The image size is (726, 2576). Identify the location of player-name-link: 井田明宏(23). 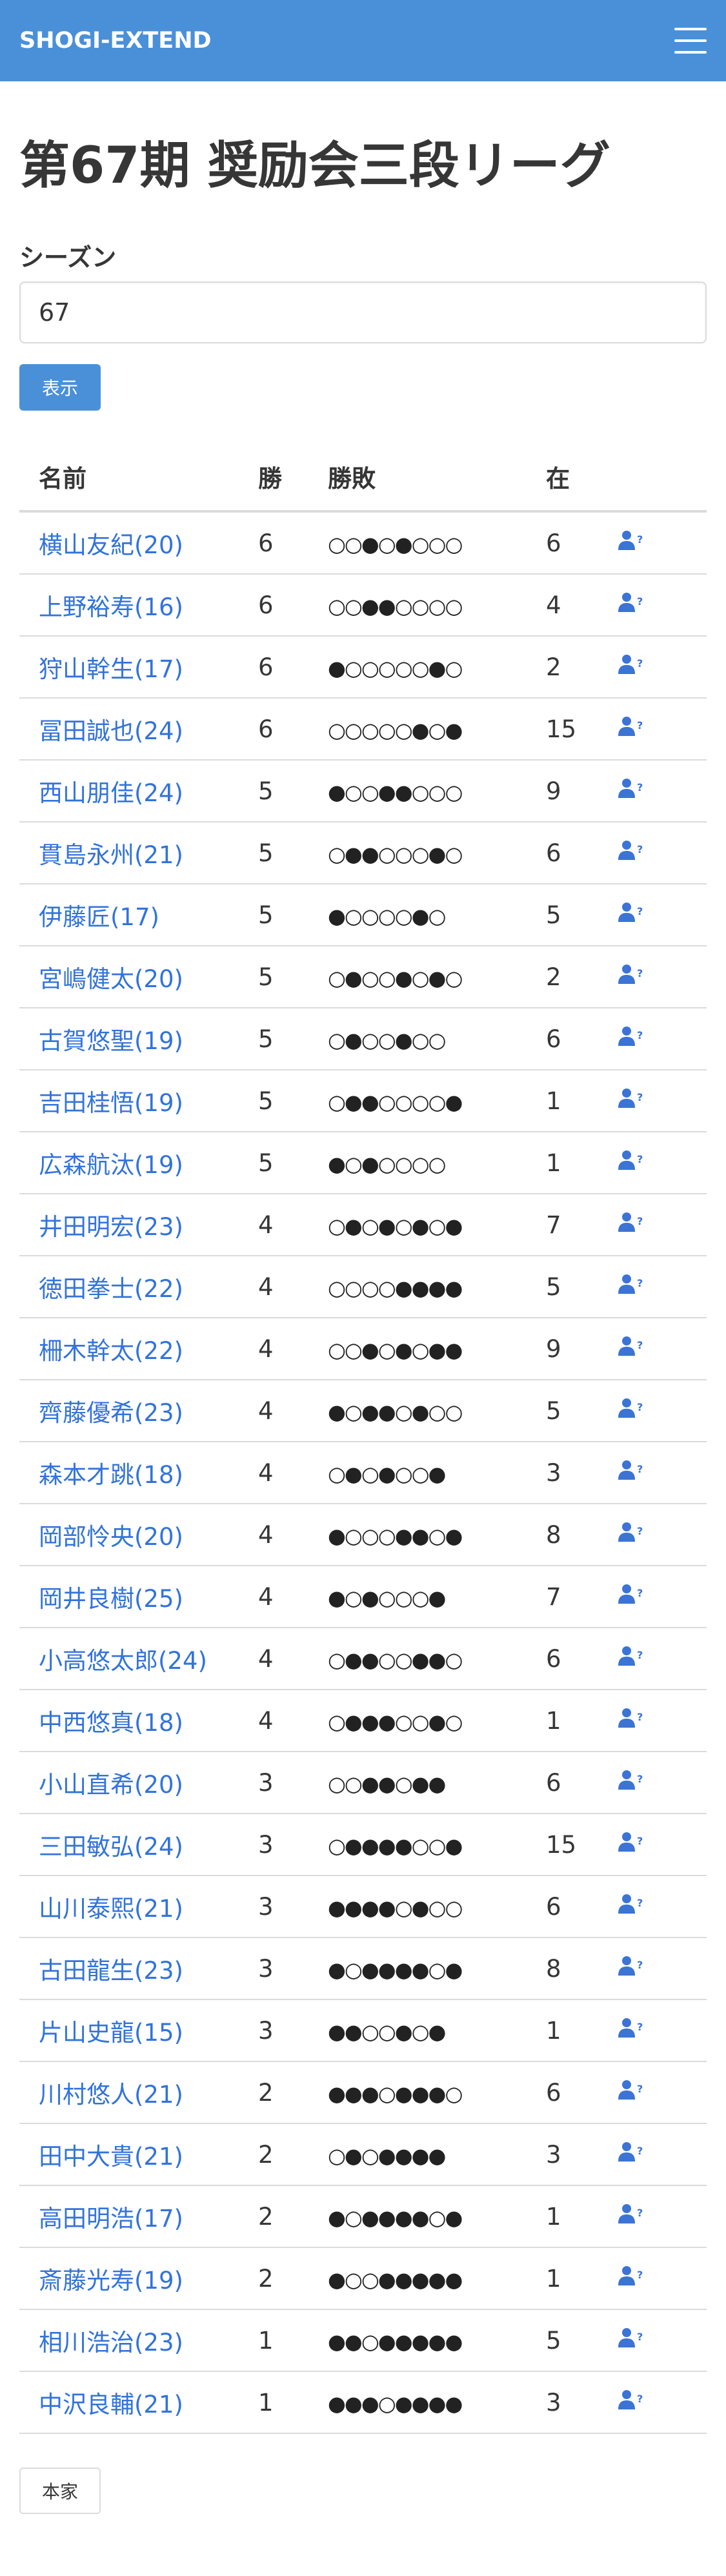
(111, 1227).